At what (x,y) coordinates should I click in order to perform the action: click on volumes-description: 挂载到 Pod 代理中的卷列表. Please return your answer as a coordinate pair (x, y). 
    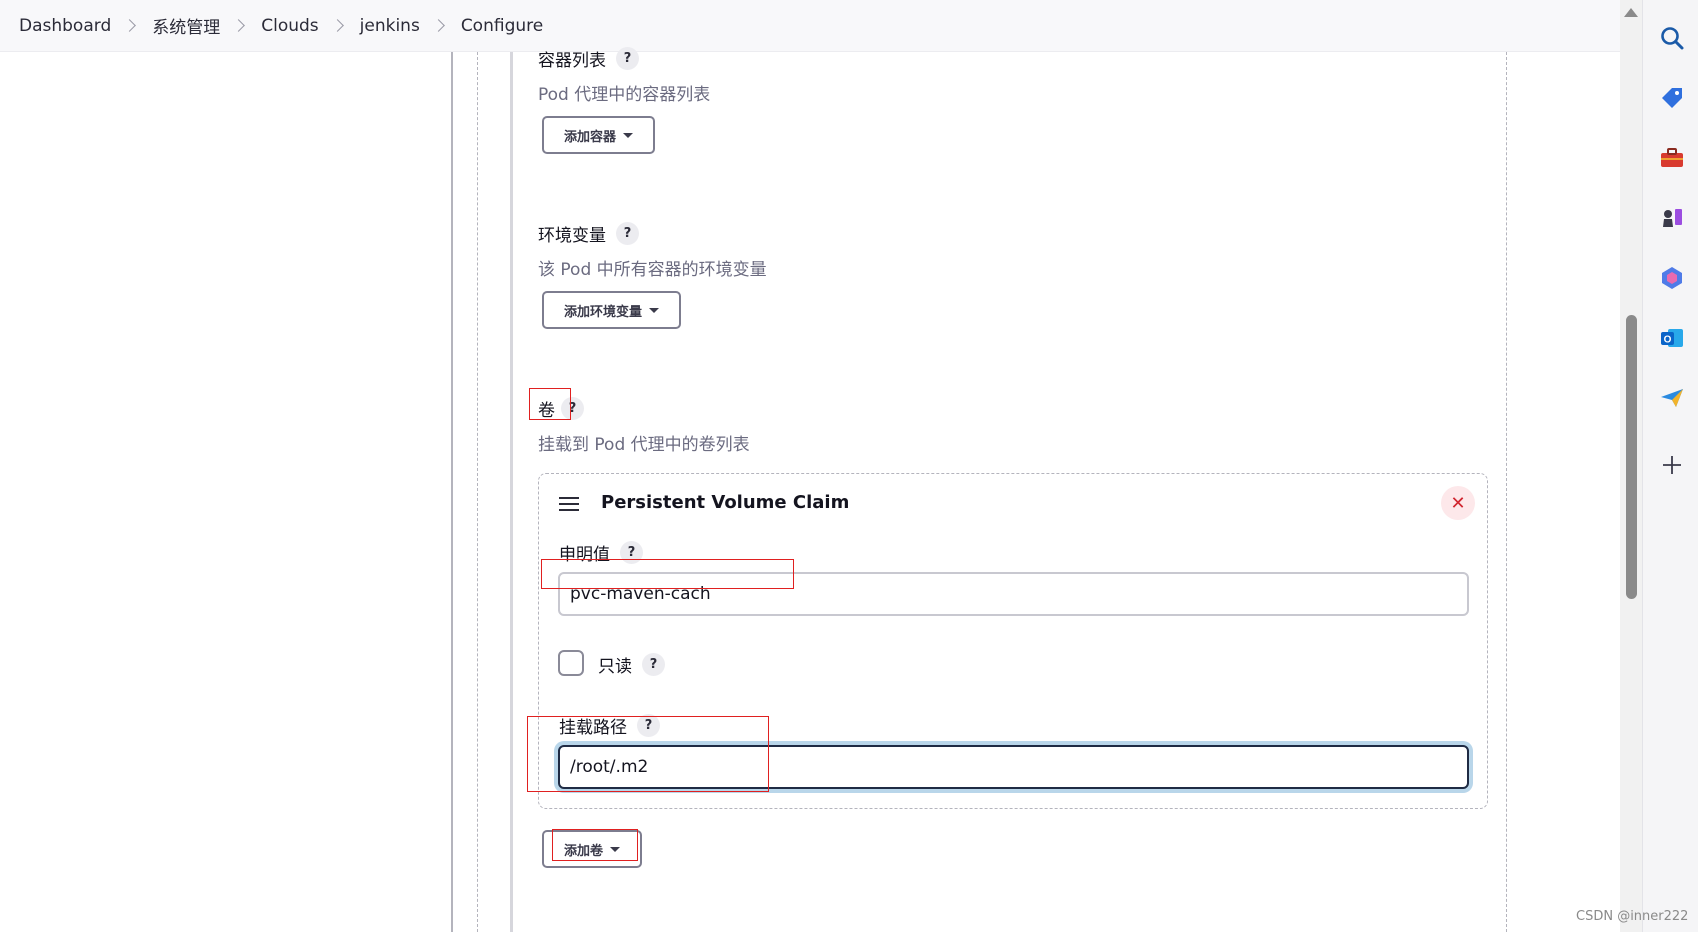
    Looking at the image, I should click on (644, 445).